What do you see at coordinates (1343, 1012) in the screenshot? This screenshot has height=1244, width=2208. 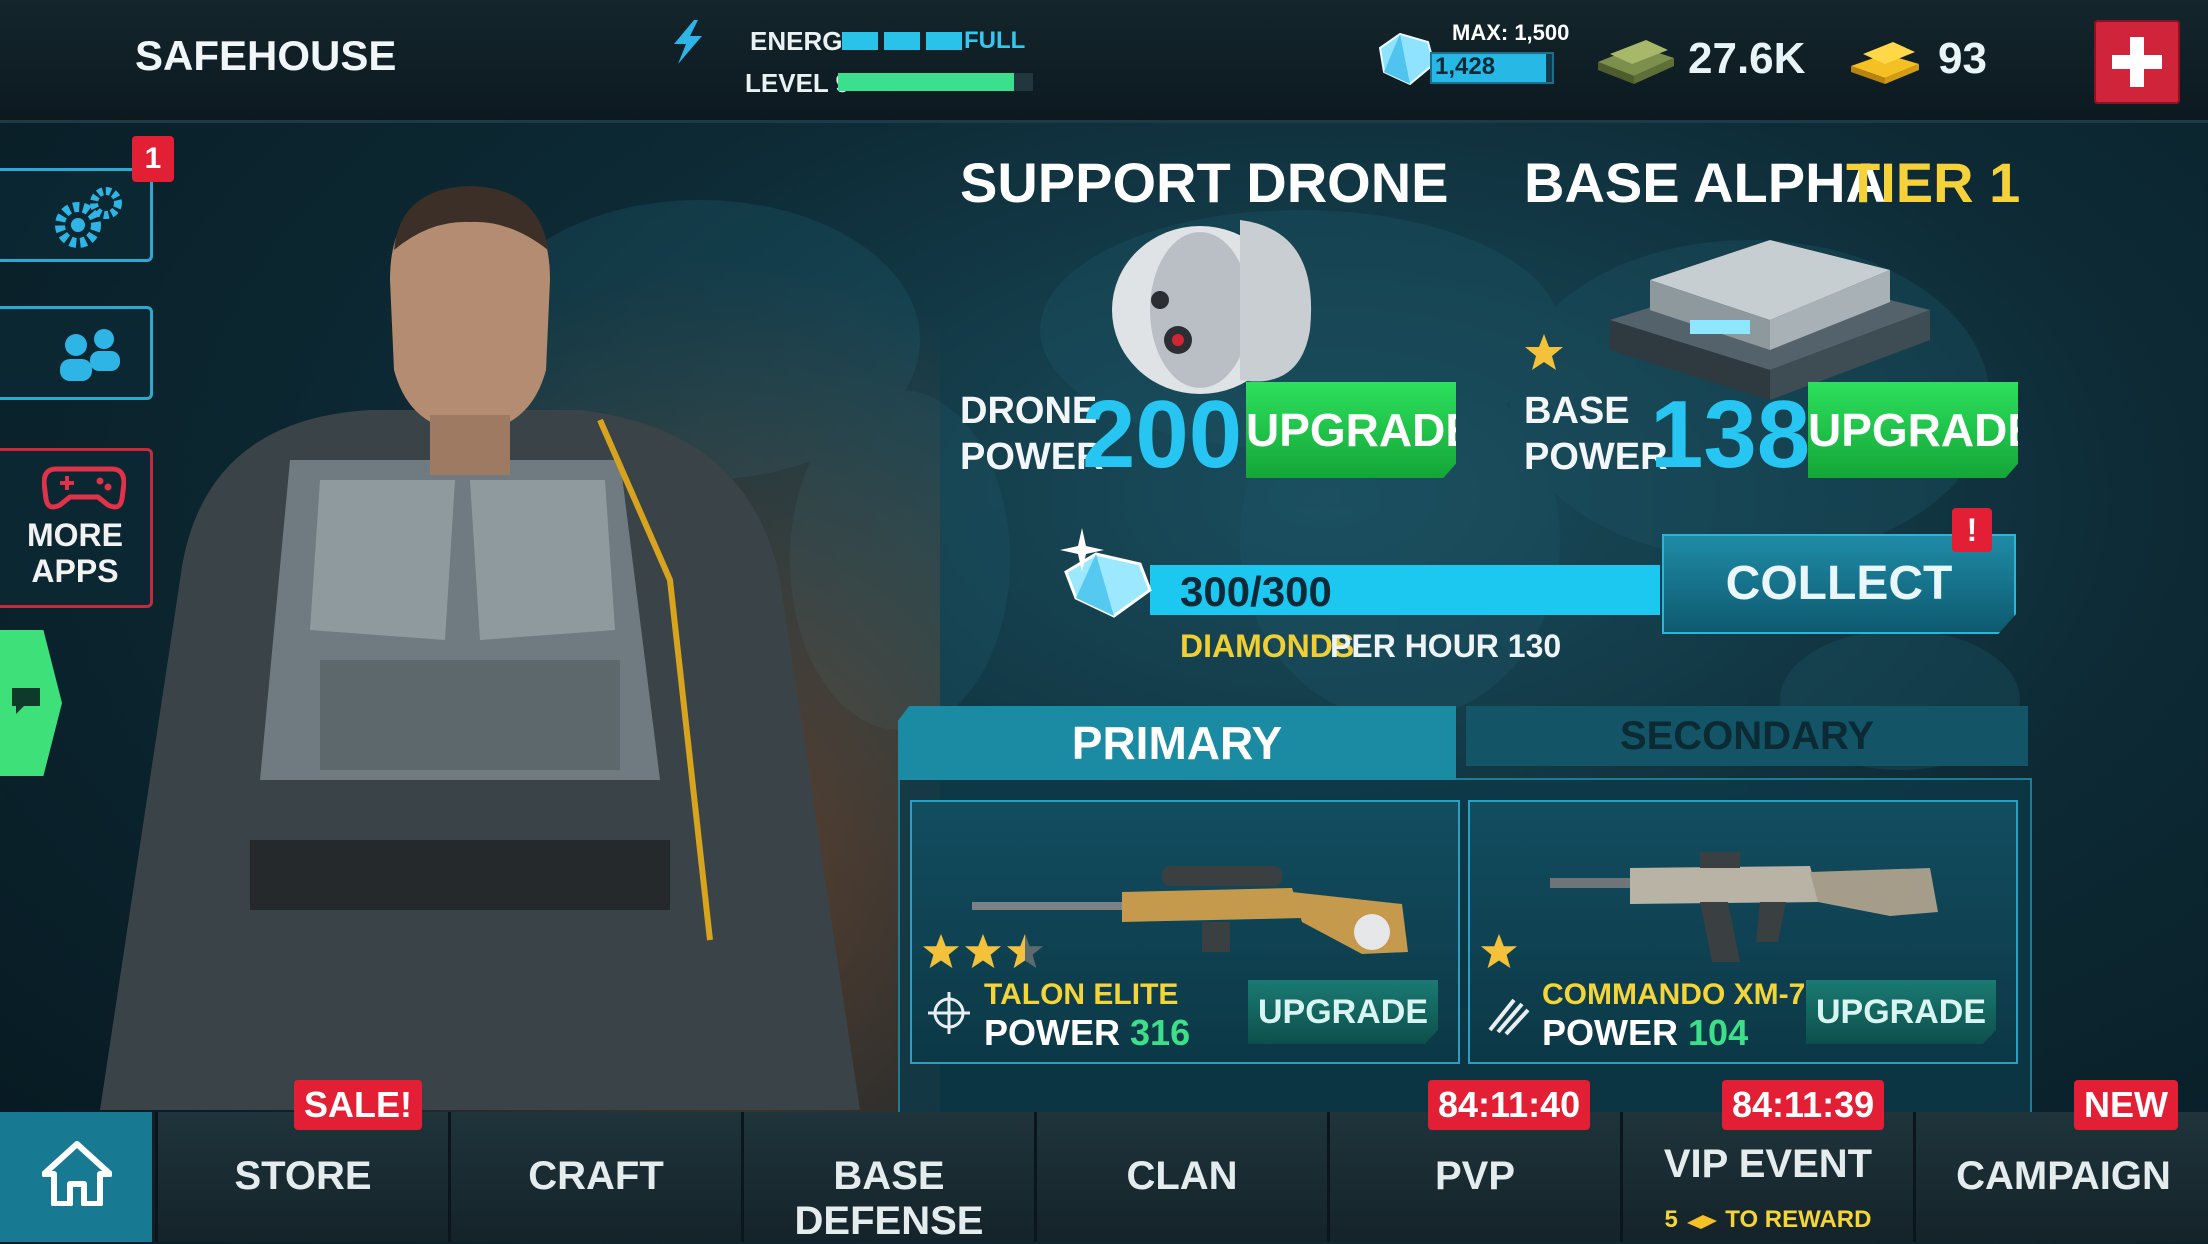 I see `primary-upgrade-button: UPGRADE` at bounding box center [1343, 1012].